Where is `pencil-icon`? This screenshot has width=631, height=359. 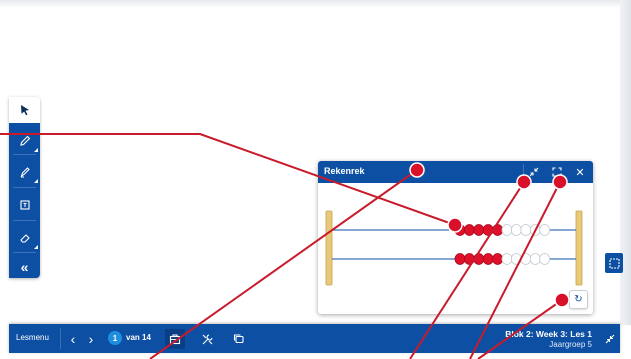 pencil-icon is located at coordinates (24, 140).